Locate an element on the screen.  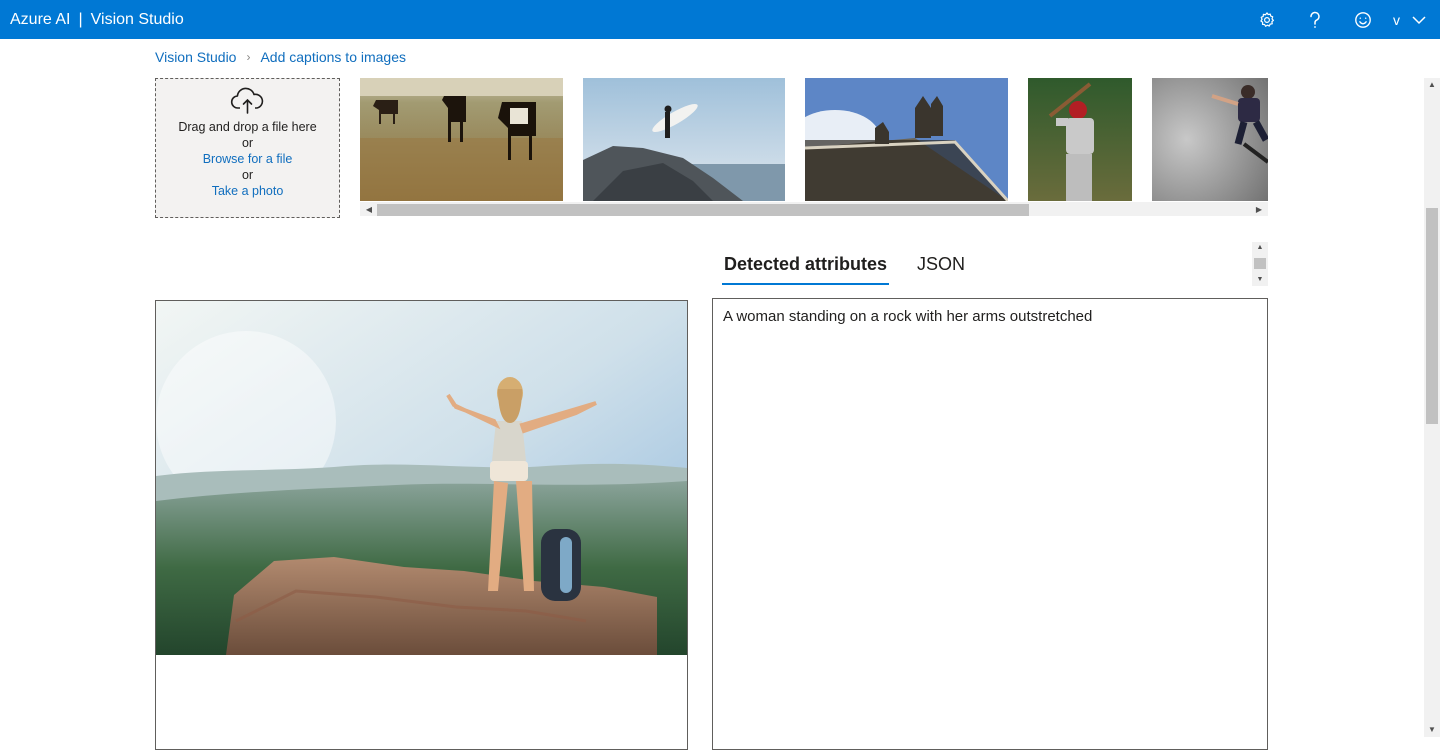
top-bar: Azure AI | Vision Studio v is located at coordinates (720, 19).